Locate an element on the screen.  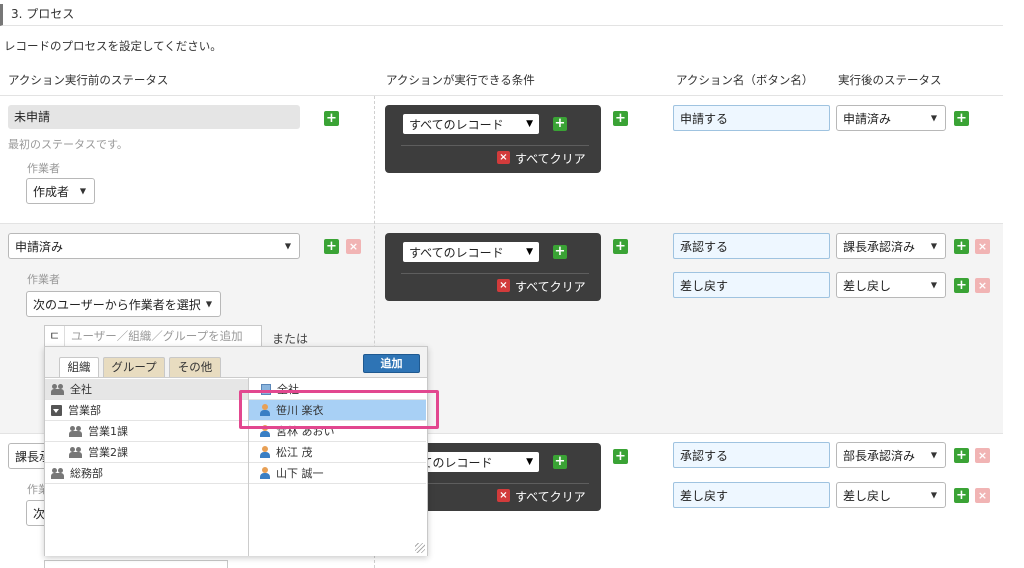
assignee-search: ㄷ ユーザー／組織／グループを追加 is located at coordinates (153, 336).